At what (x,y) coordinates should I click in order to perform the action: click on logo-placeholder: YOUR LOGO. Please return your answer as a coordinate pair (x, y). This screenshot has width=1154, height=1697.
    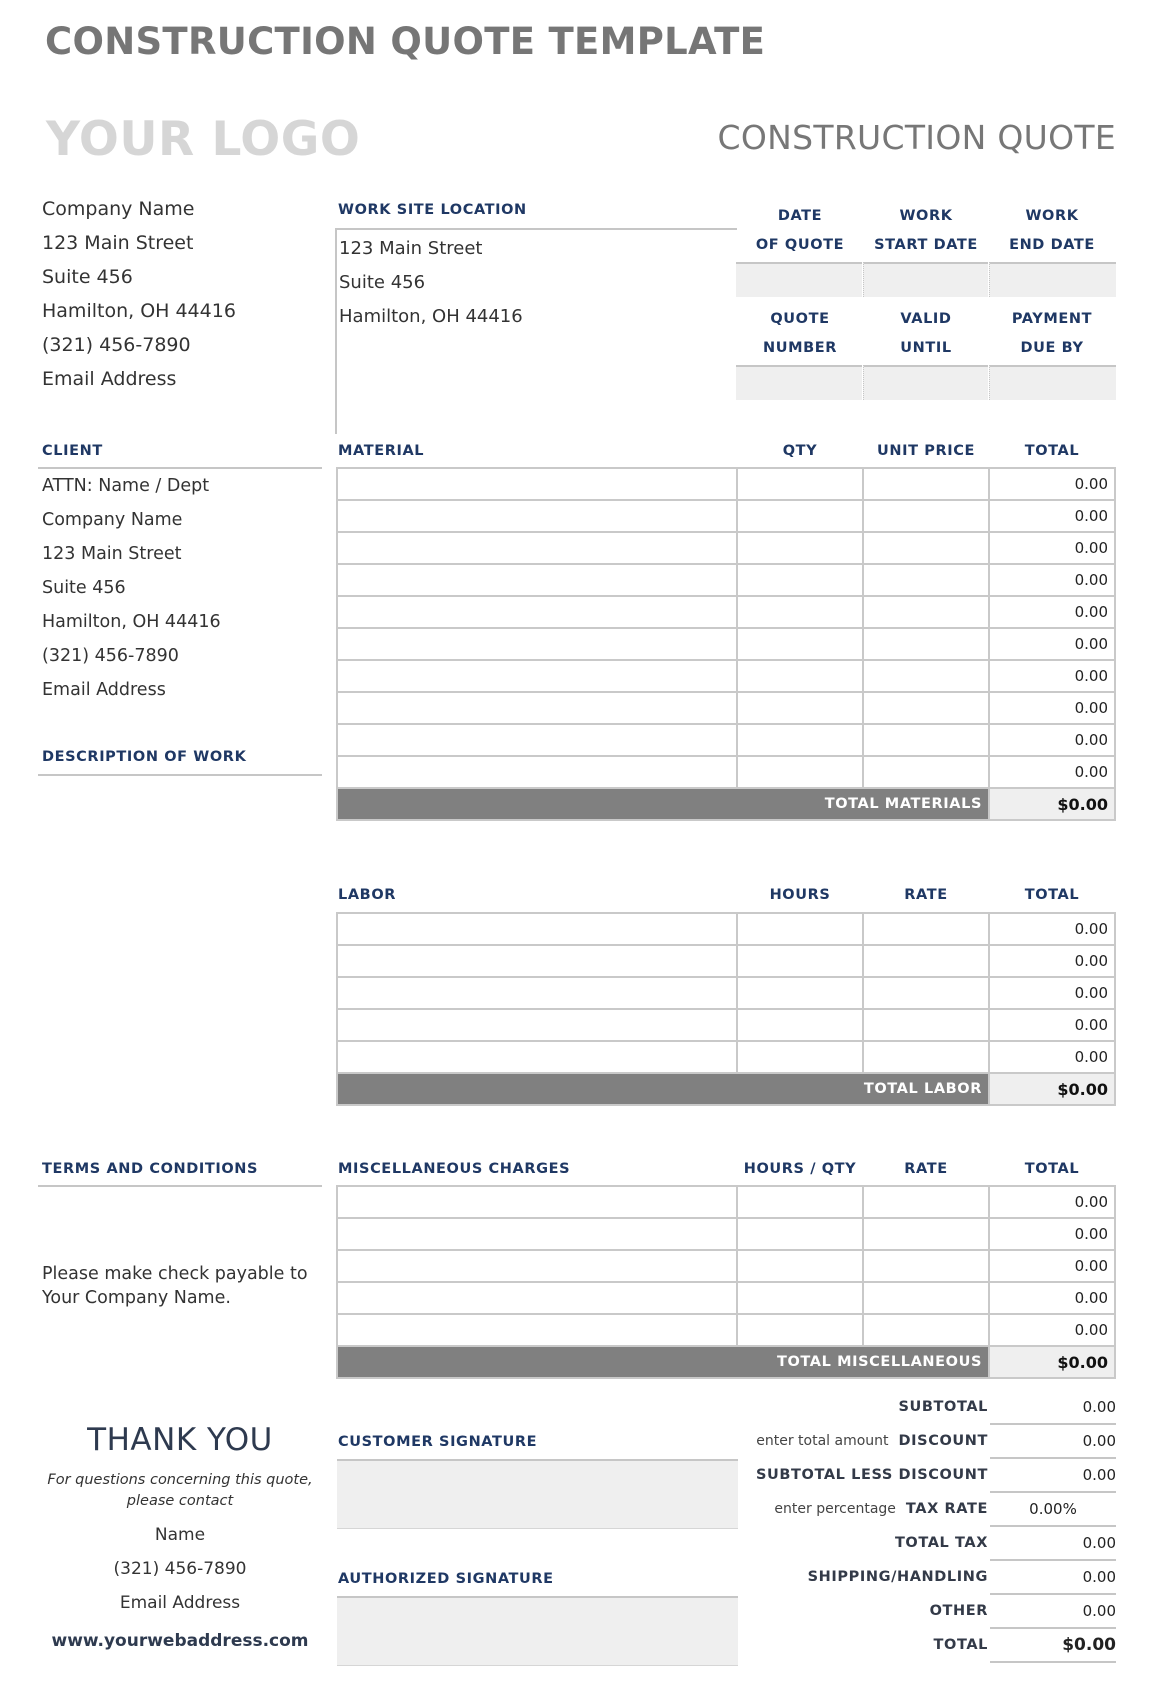
    Looking at the image, I should click on (203, 139).